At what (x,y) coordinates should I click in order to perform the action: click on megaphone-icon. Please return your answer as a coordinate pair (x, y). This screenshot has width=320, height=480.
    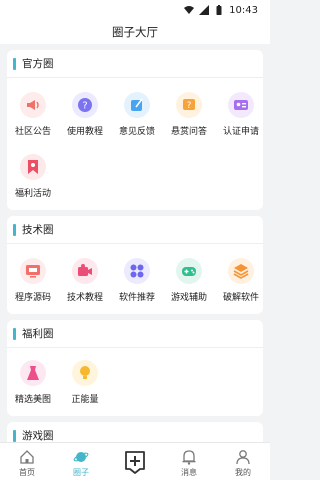
    Looking at the image, I should click on (33, 105).